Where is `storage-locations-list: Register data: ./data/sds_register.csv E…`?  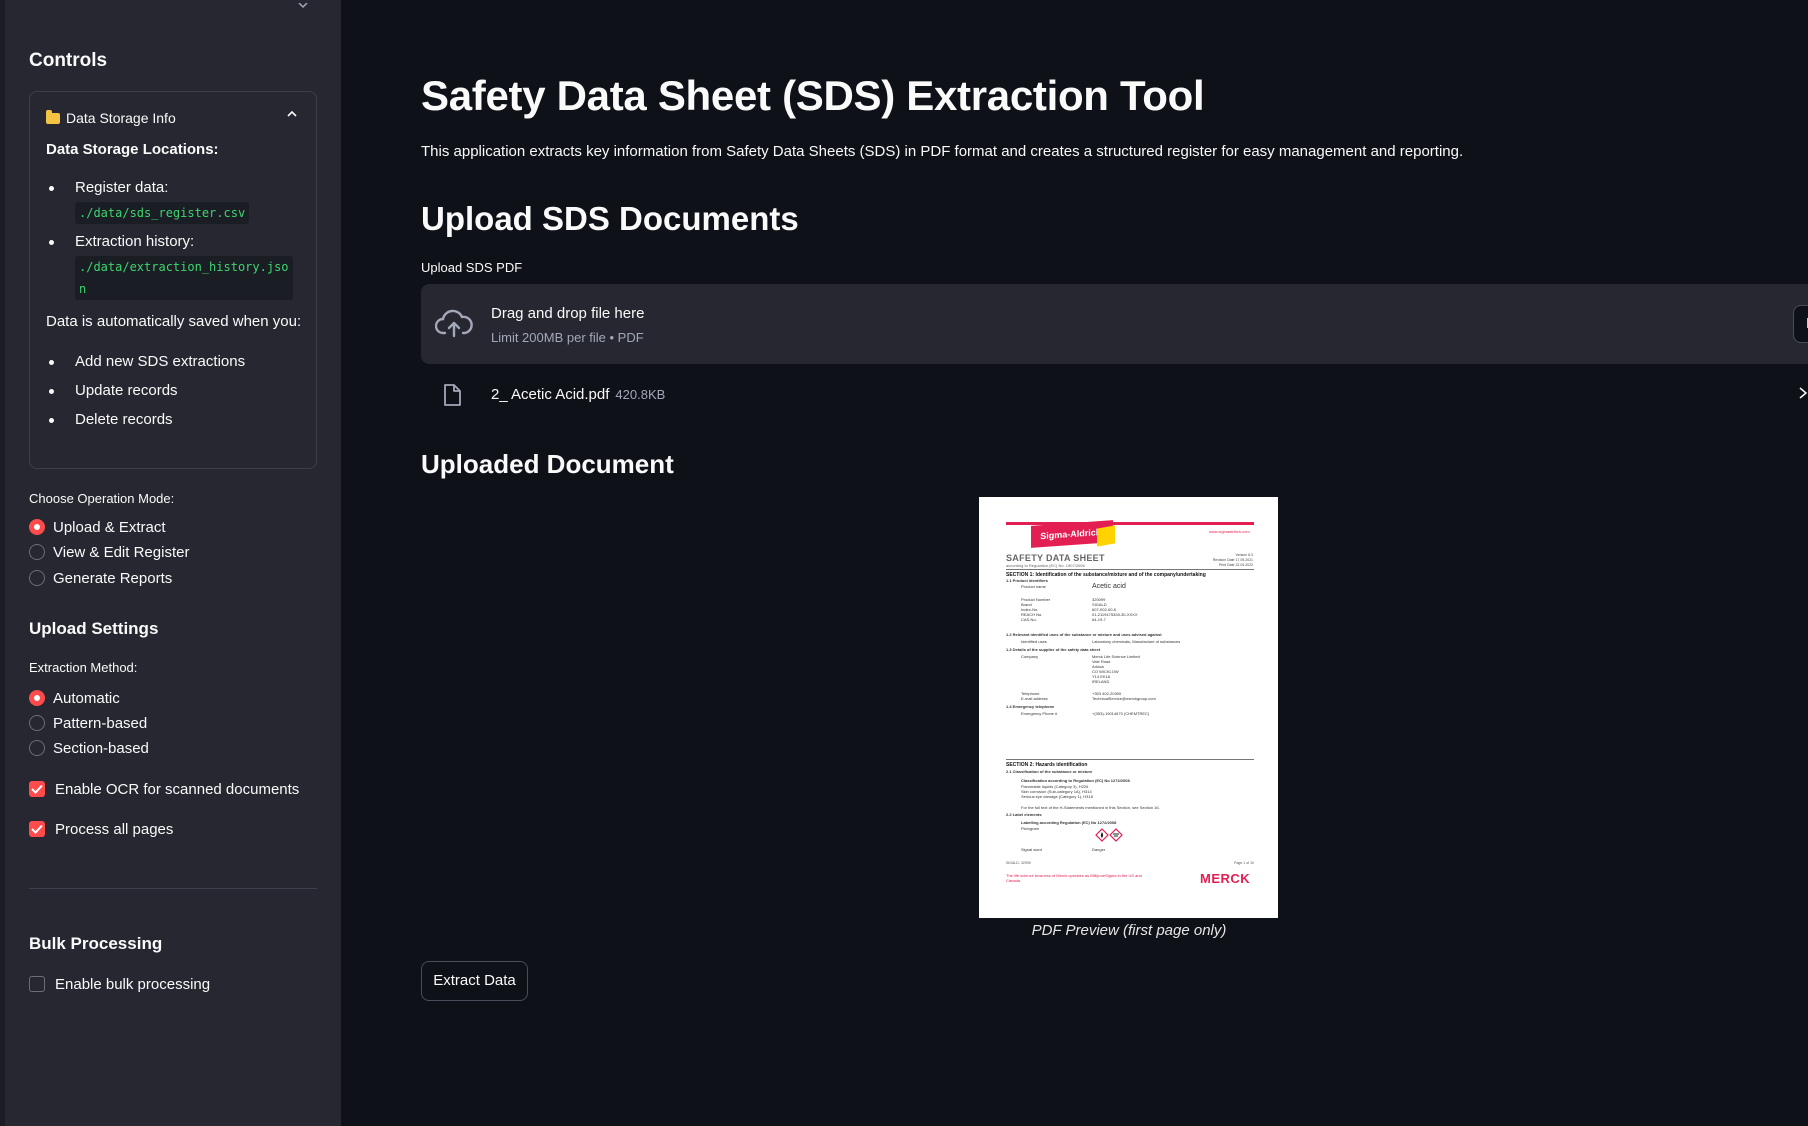
storage-locations-list: Register data: ./data/sds_register.csv E… is located at coordinates (177, 239).